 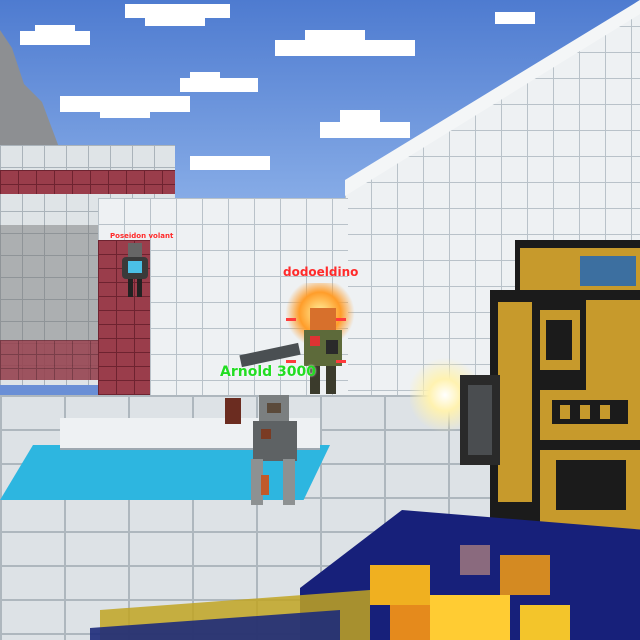 What do you see at coordinates (275, 454) in the screenshot?
I see `robot-dog-pet` at bounding box center [275, 454].